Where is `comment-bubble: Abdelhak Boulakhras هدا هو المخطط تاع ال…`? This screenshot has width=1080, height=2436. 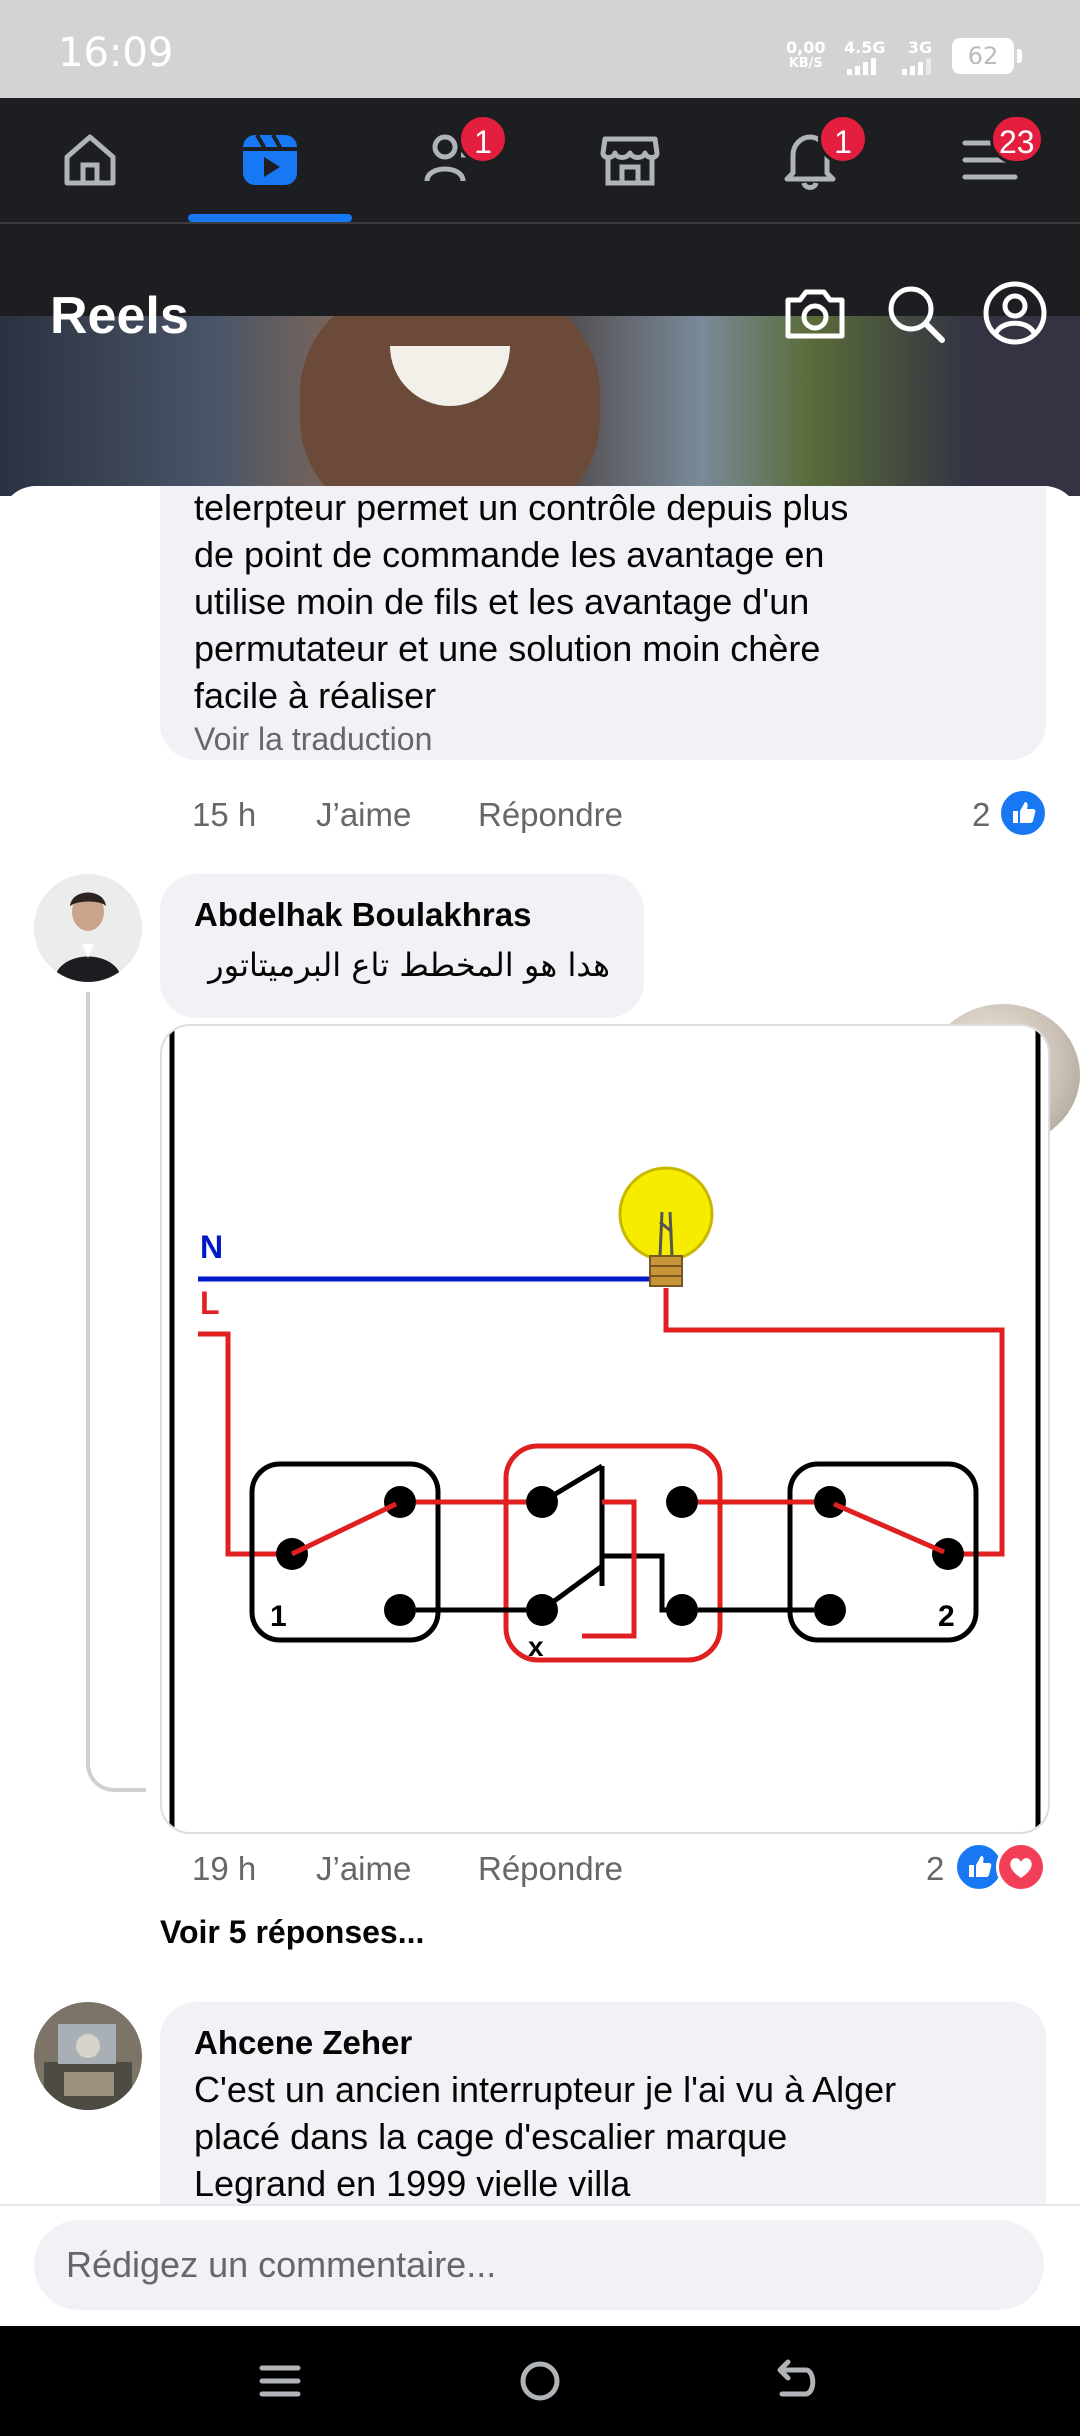 comment-bubble: Abdelhak Boulakhras هدا هو المخطط تاع ال… is located at coordinates (402, 946).